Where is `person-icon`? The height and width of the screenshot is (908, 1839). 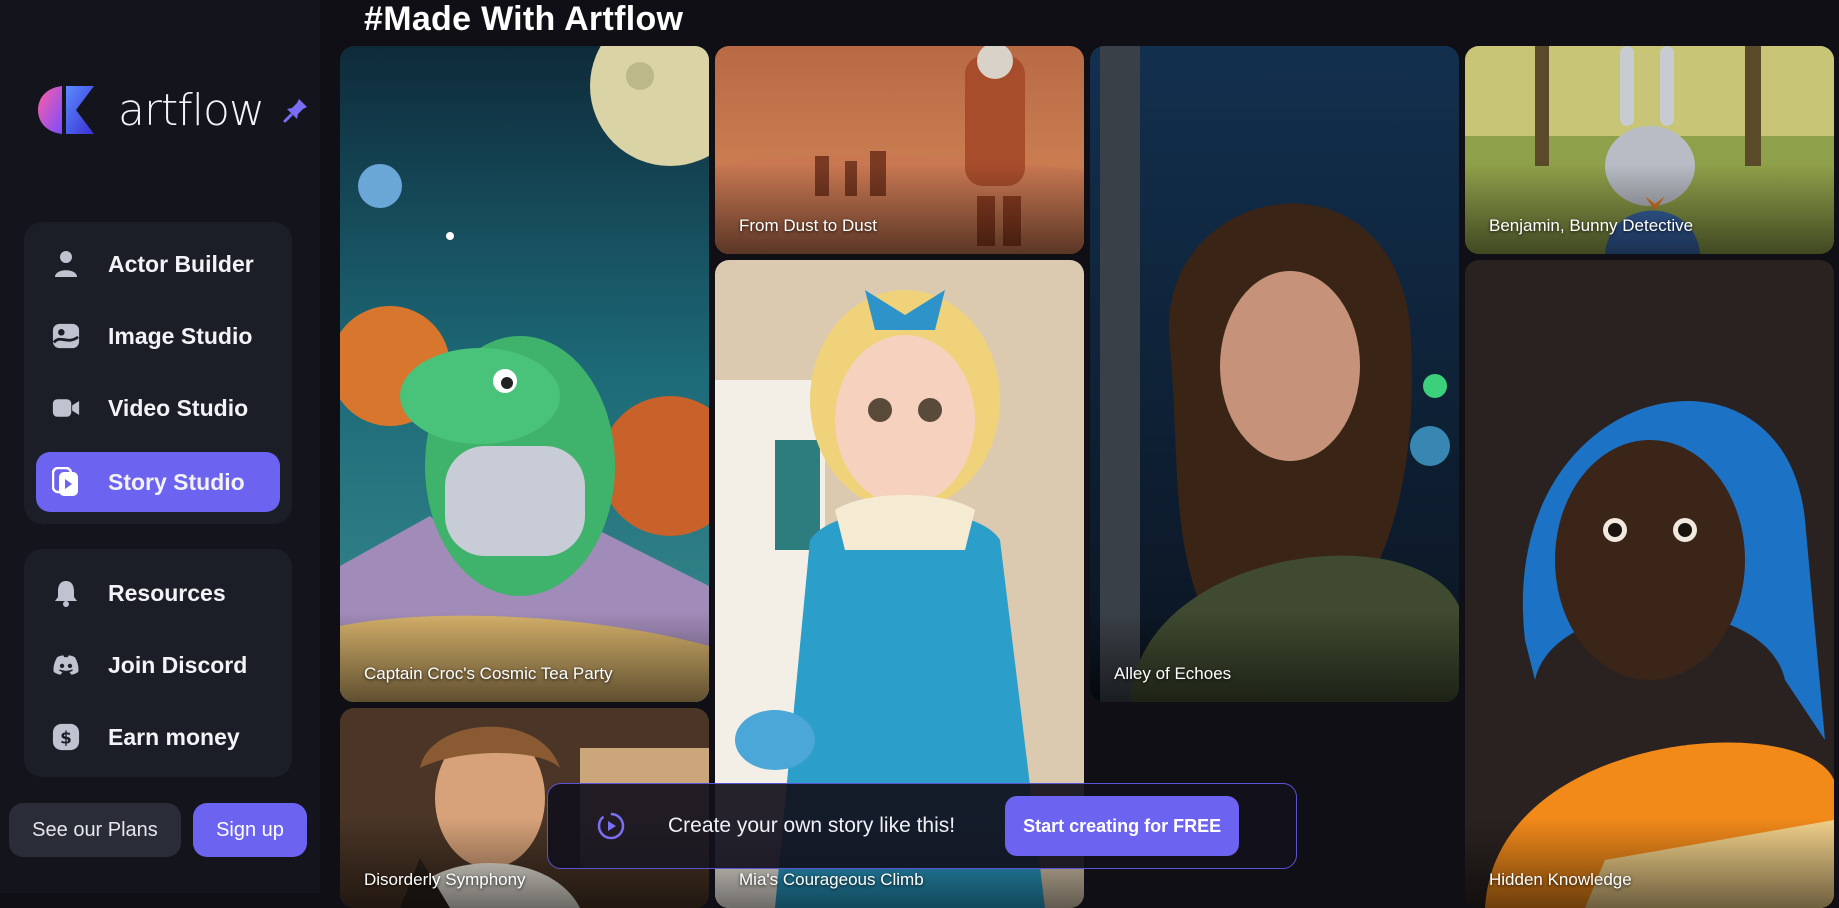
person-icon is located at coordinates (66, 264).